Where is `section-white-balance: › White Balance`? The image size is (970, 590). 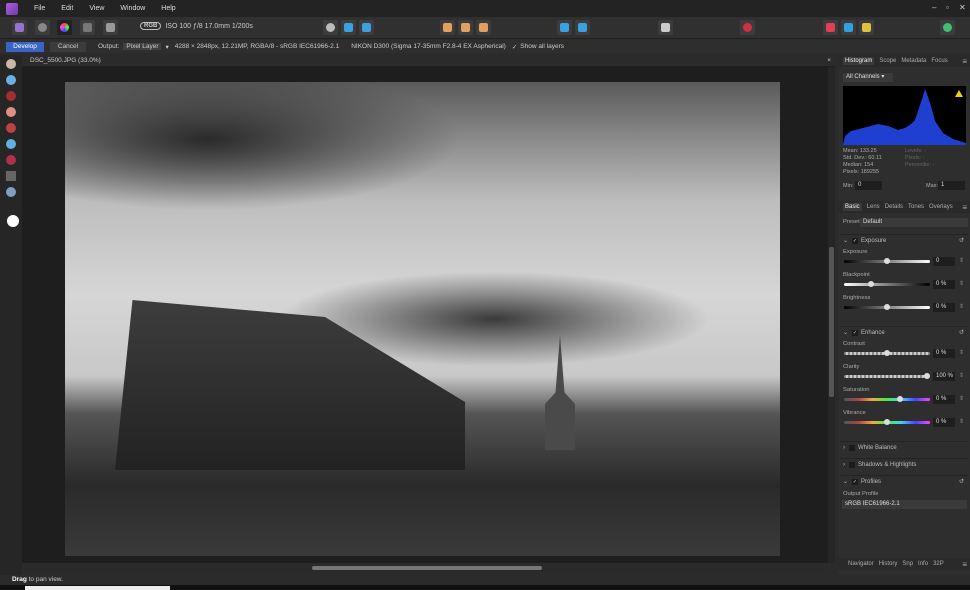
section-white-balance: › White Balance is located at coordinates (904, 447).